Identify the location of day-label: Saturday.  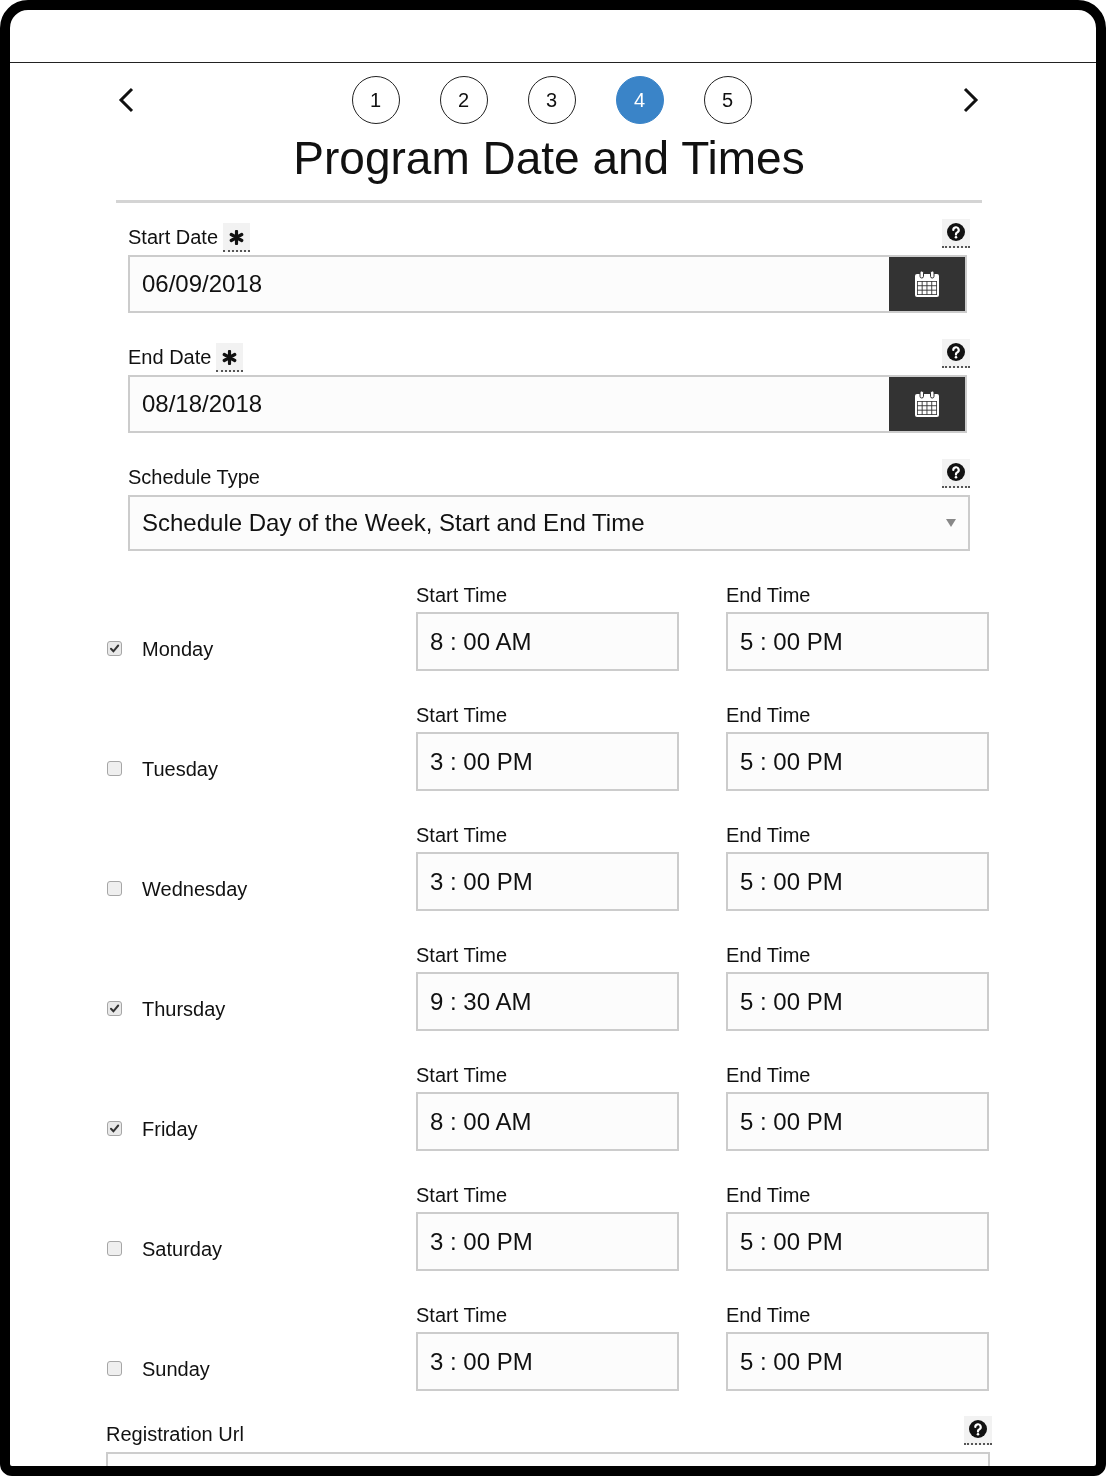
(182, 1249).